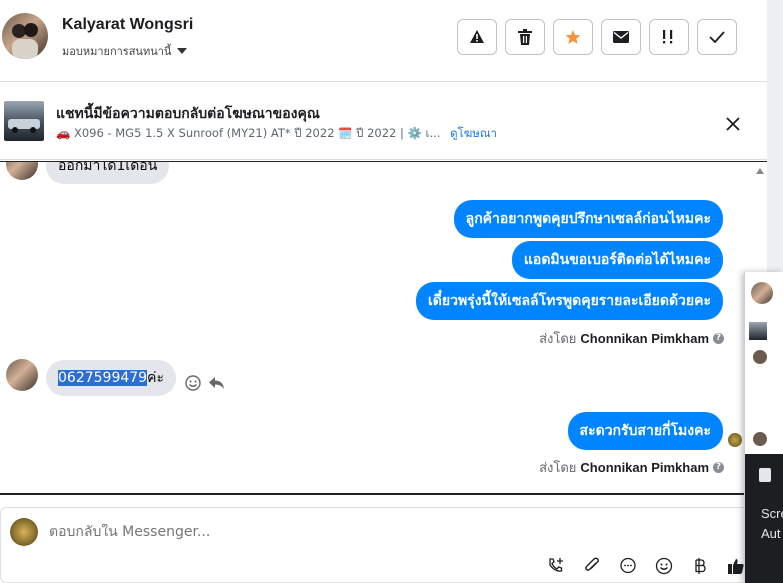 This screenshot has width=783, height=583. I want to click on contact-avatar, so click(25, 36).